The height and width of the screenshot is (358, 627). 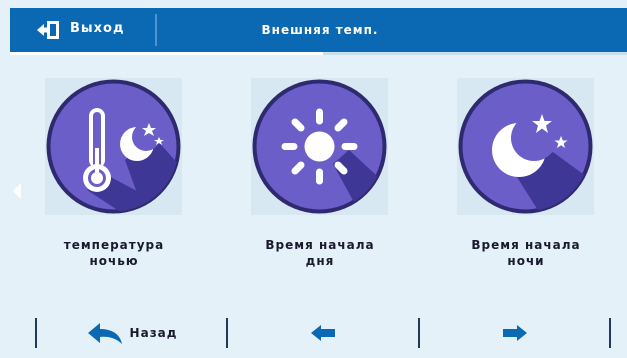 What do you see at coordinates (526, 253) in the screenshot?
I see `tile-label-night-start: Время начала ночи` at bounding box center [526, 253].